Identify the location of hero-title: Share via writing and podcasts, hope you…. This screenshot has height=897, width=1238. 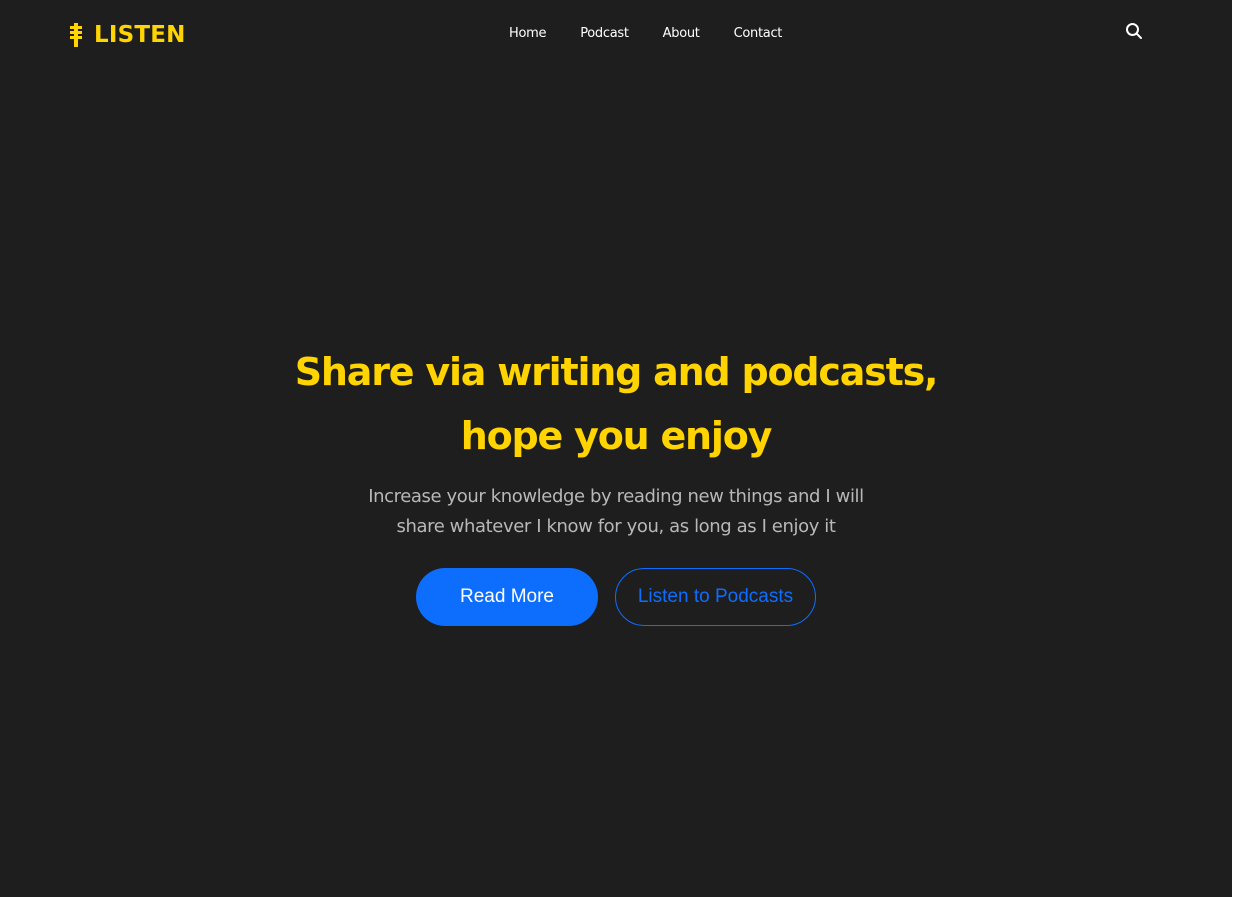
(616, 404).